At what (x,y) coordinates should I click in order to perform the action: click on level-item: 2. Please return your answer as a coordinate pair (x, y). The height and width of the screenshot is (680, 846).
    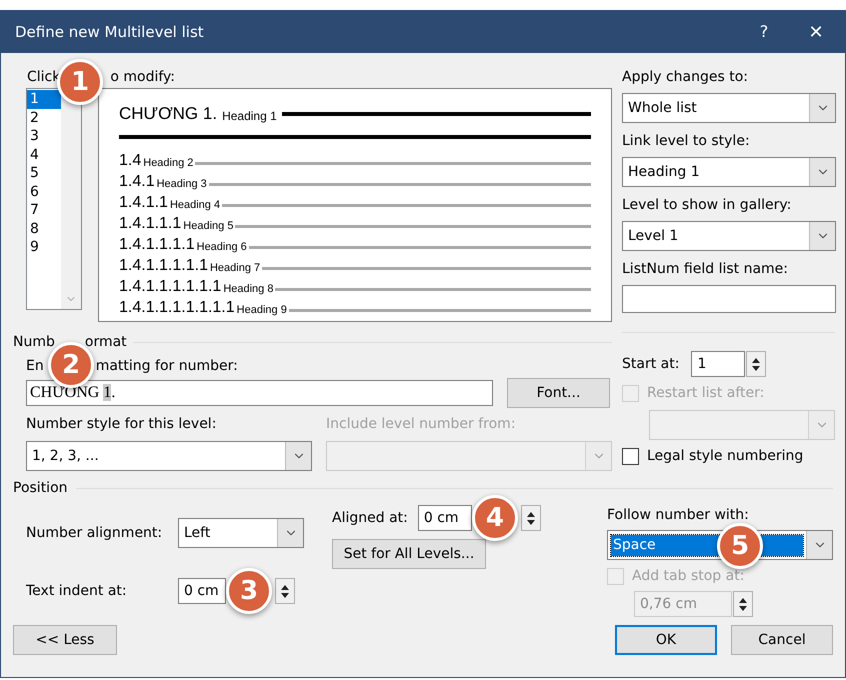
    Looking at the image, I should click on (44, 117).